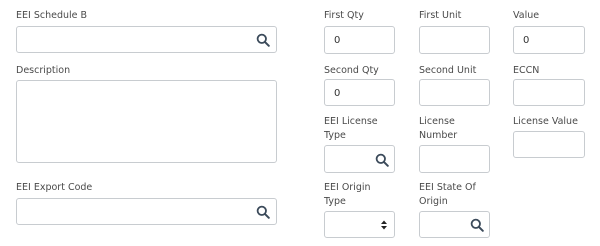 Image resolution: width=600 pixels, height=246 pixels. What do you see at coordinates (433, 201) in the screenshot?
I see `eei-state-of-origin-label-line2: Origin` at bounding box center [433, 201].